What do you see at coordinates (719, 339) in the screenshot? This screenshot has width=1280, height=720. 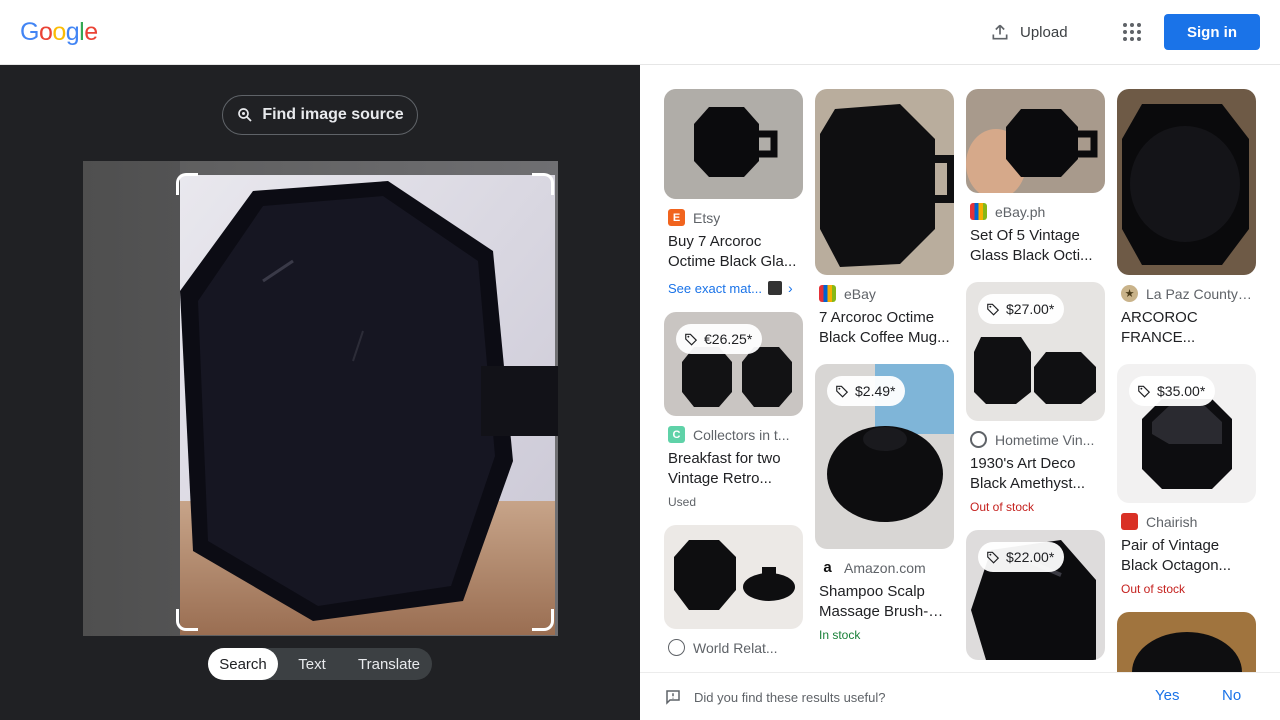 I see `price-badge: €26.25*` at bounding box center [719, 339].